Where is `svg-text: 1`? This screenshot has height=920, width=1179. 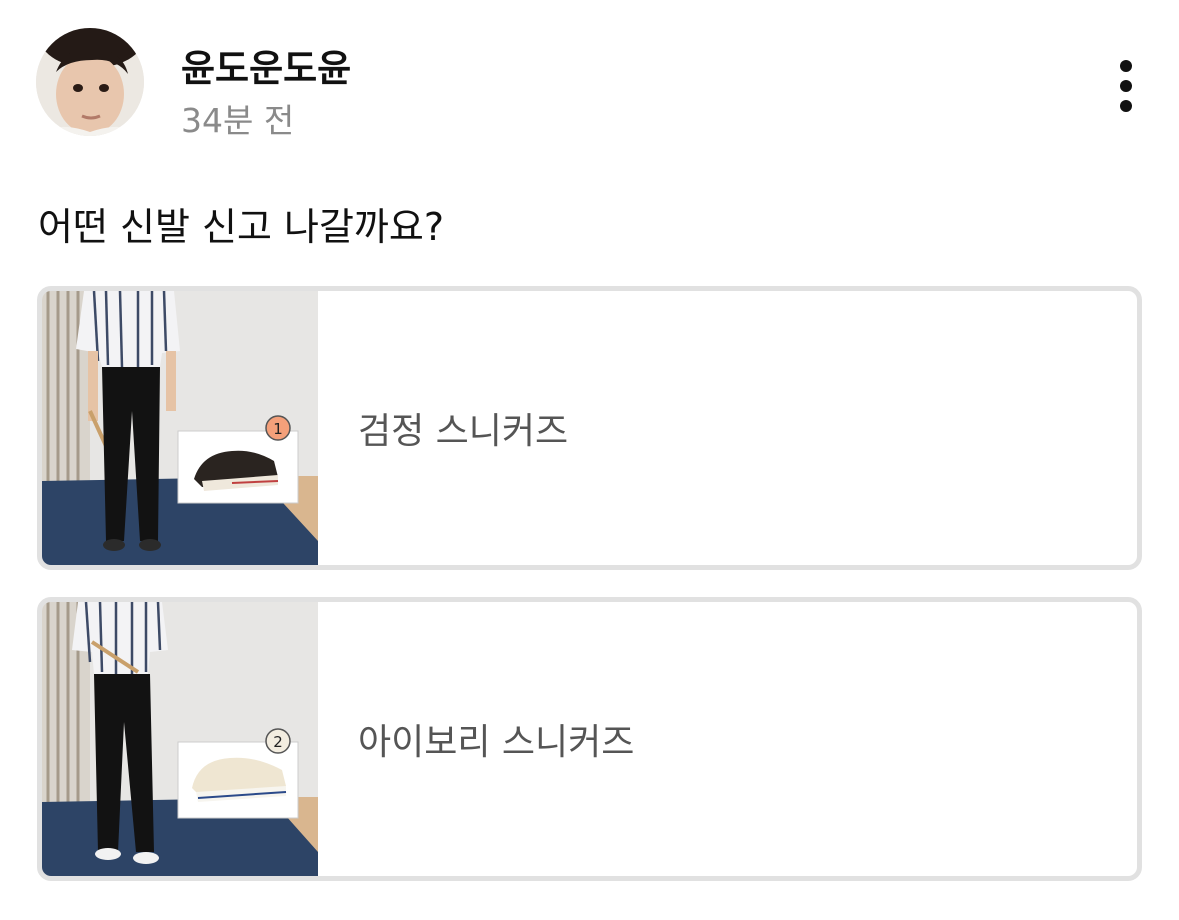
svg-text: 1 is located at coordinates (278, 429).